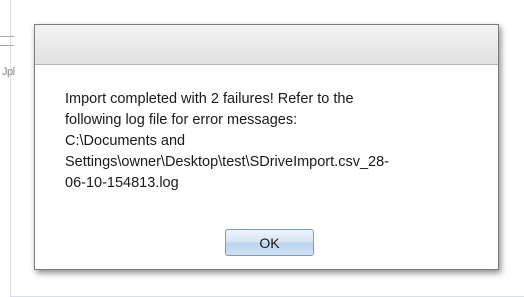 This screenshot has width=524, height=297. What do you see at coordinates (266, 45) in the screenshot?
I see `dialog-titlebar` at bounding box center [266, 45].